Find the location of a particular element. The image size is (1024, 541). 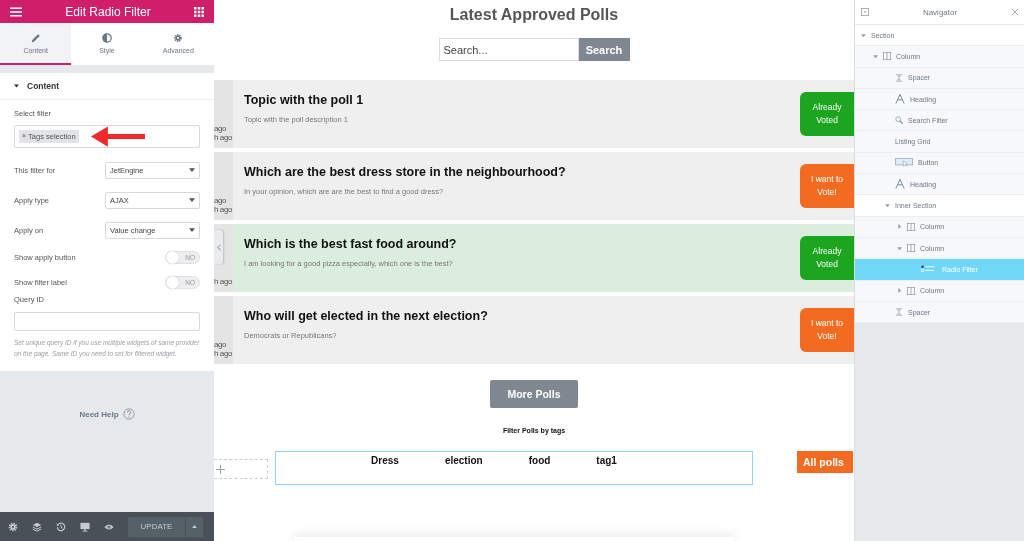

more-polls-button: More Polls is located at coordinates (534, 394).